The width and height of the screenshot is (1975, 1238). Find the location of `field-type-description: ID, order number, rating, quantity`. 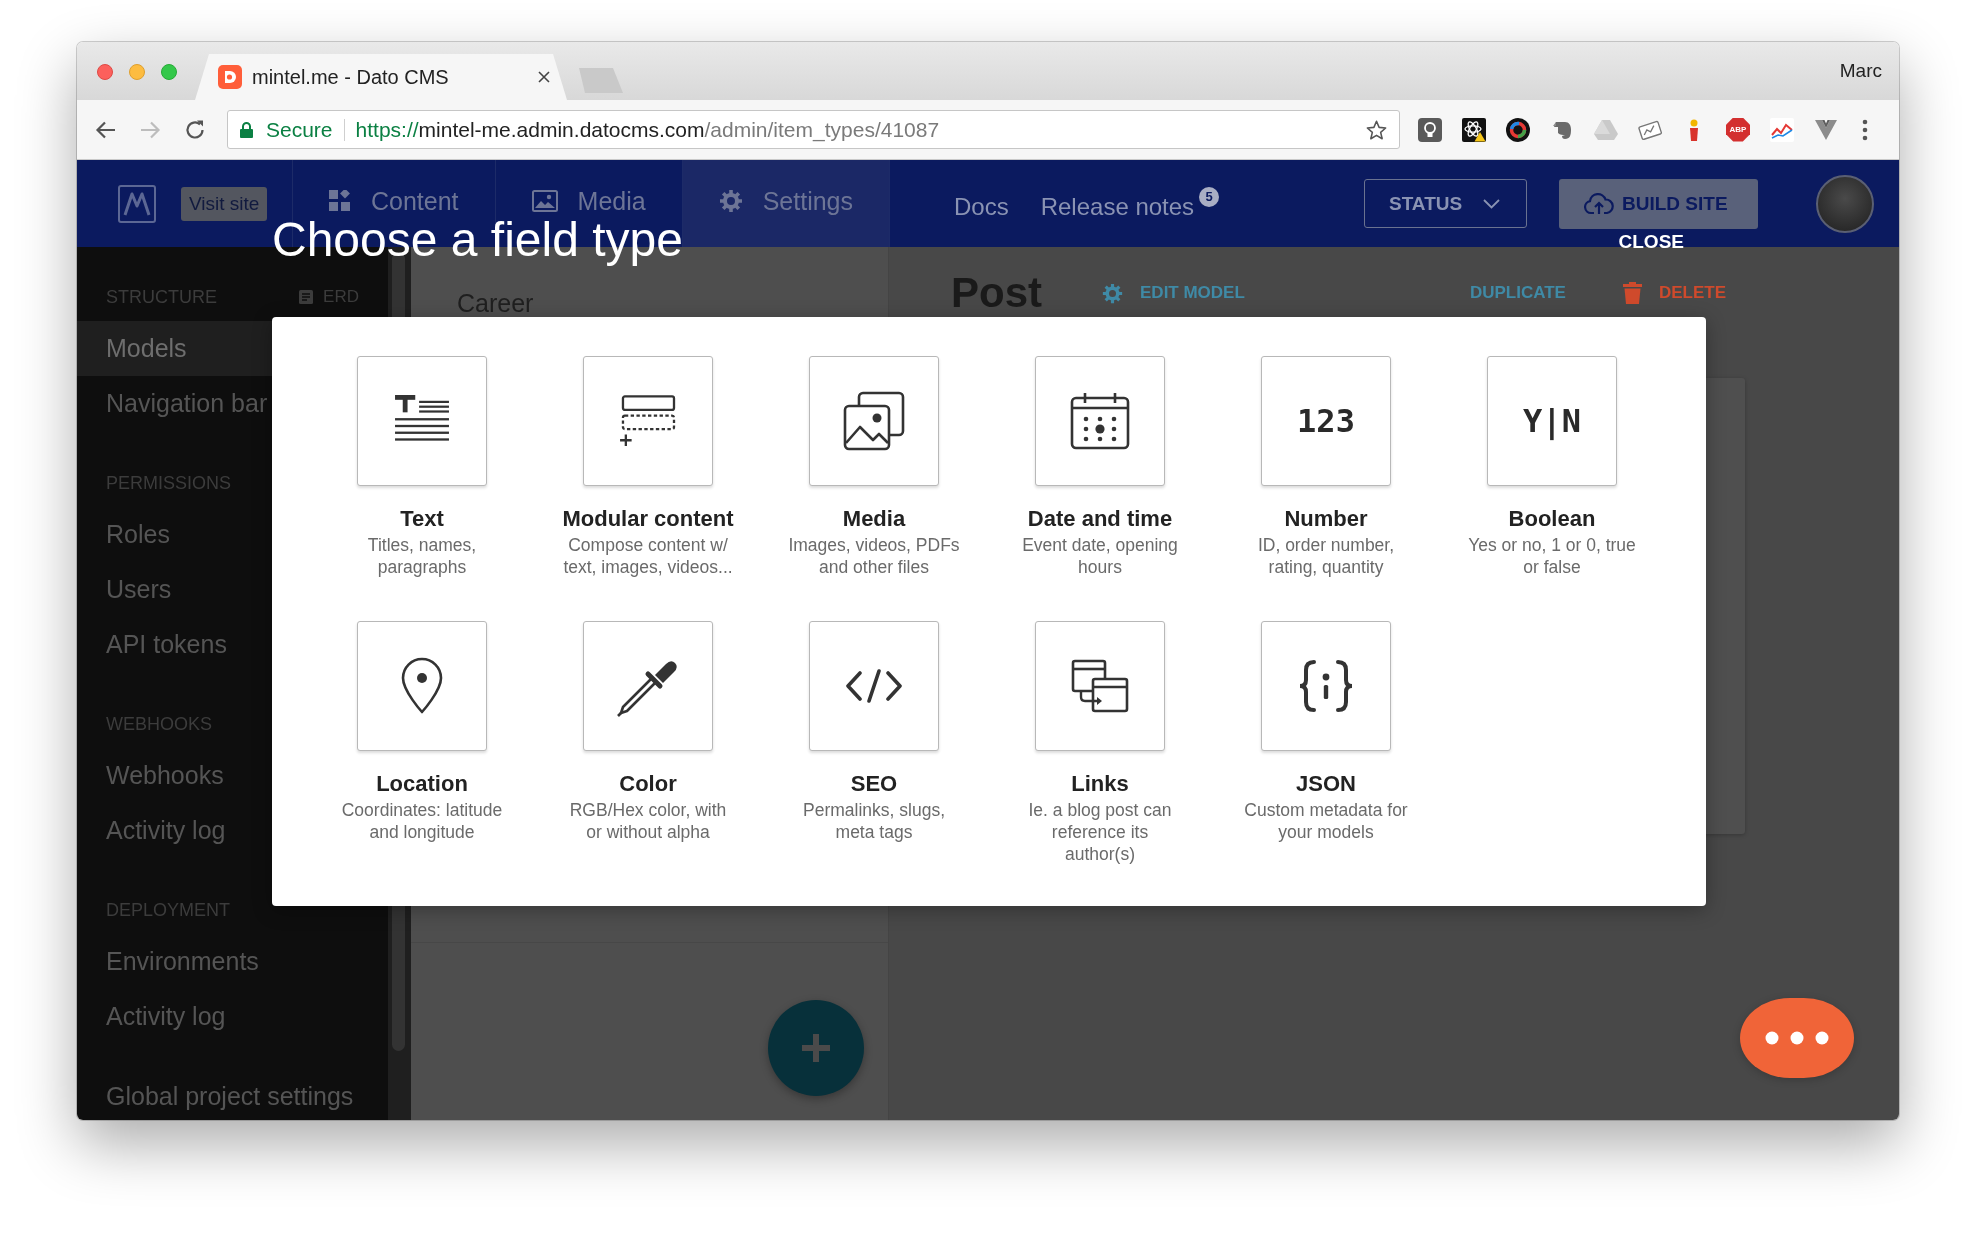

field-type-description: ID, order number, rating, quantity is located at coordinates (1326, 556).